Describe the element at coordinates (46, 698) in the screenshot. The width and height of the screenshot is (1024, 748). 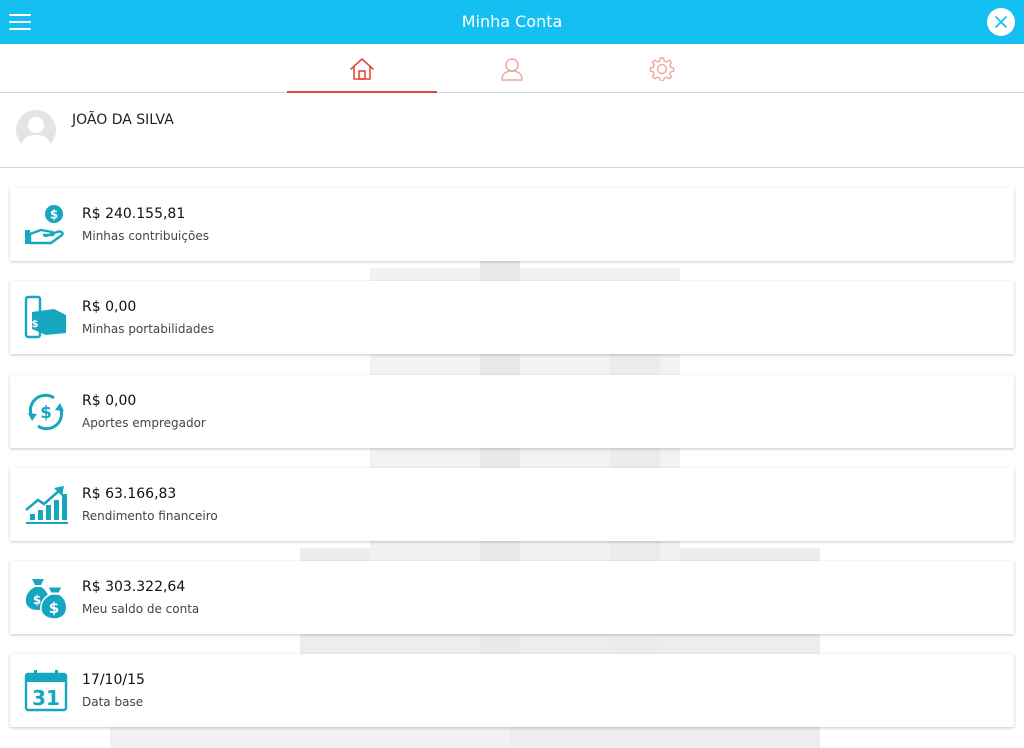
I see `calendar-day: 31` at that location.